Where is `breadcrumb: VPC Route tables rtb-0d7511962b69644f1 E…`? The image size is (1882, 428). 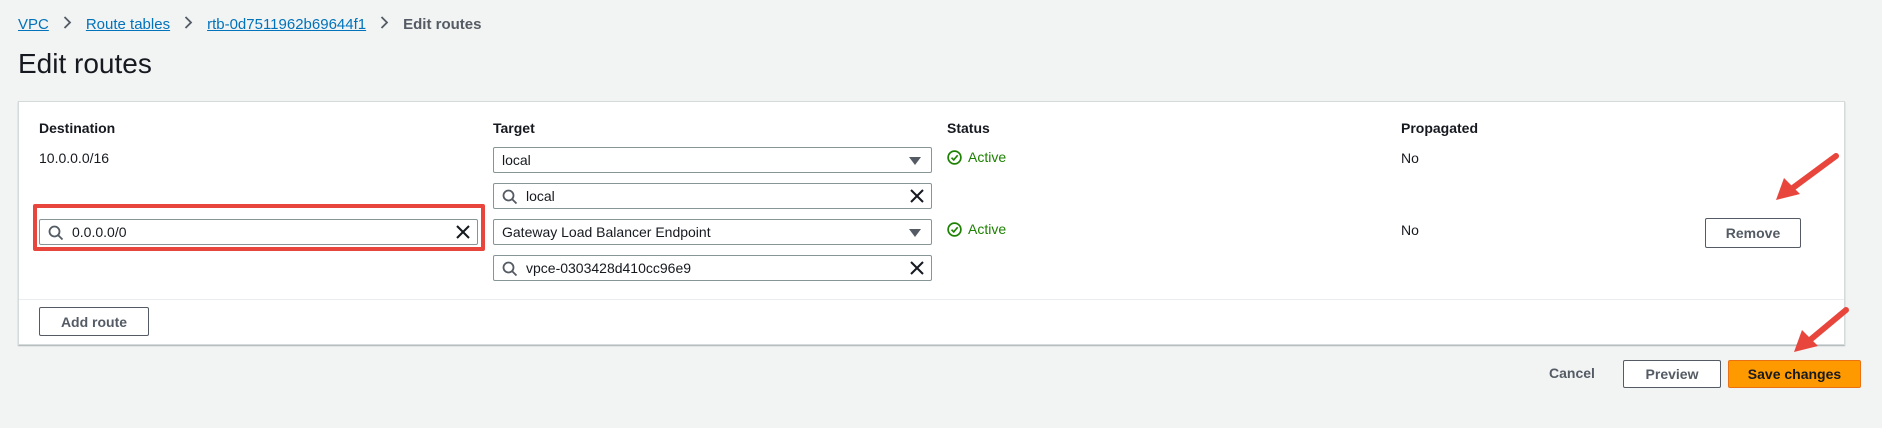
breadcrumb: VPC Route tables rtb-0d7511962b69644f1 E… is located at coordinates (249, 24).